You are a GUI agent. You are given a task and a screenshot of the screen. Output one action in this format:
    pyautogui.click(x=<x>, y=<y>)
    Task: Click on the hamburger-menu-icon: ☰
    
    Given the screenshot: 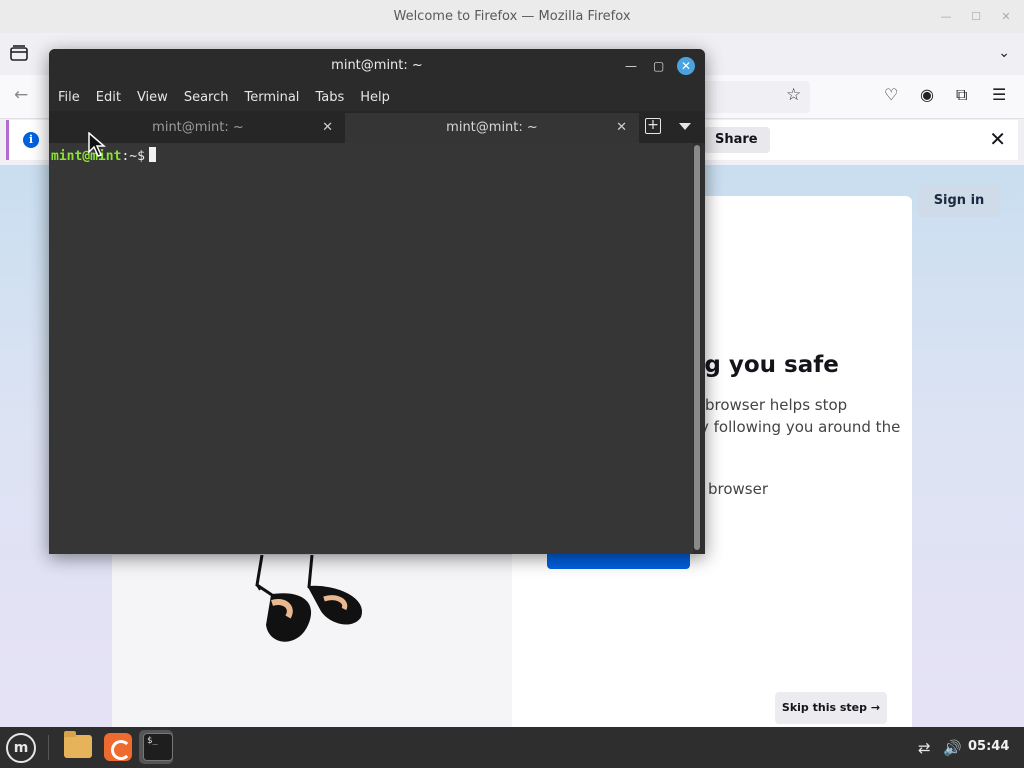 What is the action you would take?
    pyautogui.click(x=999, y=94)
    